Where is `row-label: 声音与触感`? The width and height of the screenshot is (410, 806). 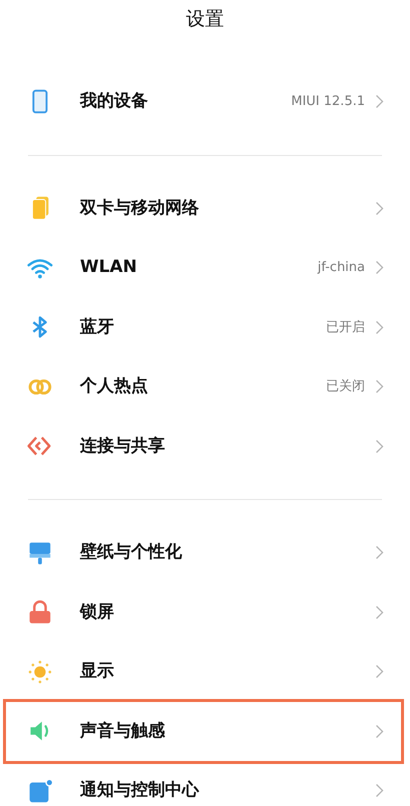 row-label: 声音与触感 is located at coordinates (123, 731).